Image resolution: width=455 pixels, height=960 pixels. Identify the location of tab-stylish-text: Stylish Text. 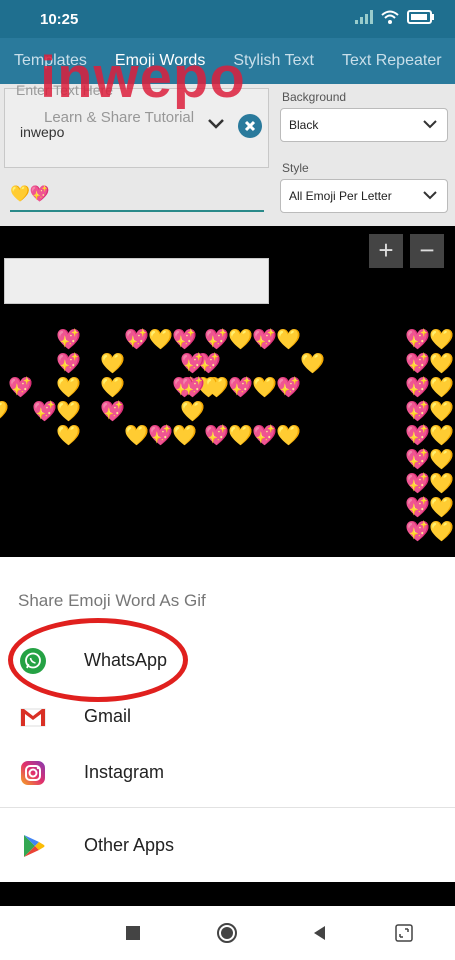
(273, 61).